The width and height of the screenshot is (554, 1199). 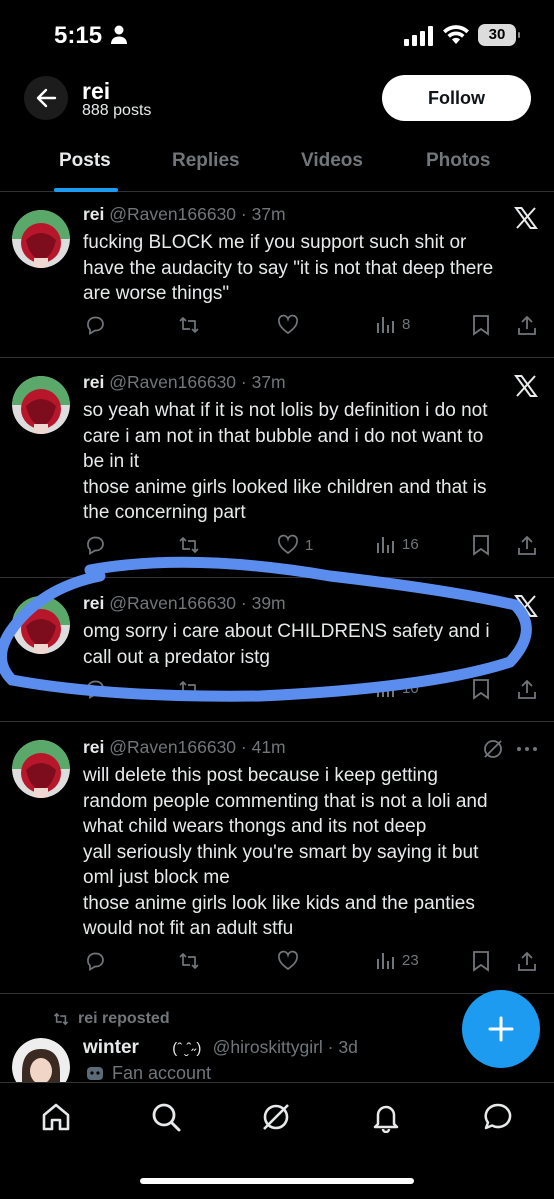 What do you see at coordinates (458, 161) in the screenshot?
I see `tab-photos: Photos` at bounding box center [458, 161].